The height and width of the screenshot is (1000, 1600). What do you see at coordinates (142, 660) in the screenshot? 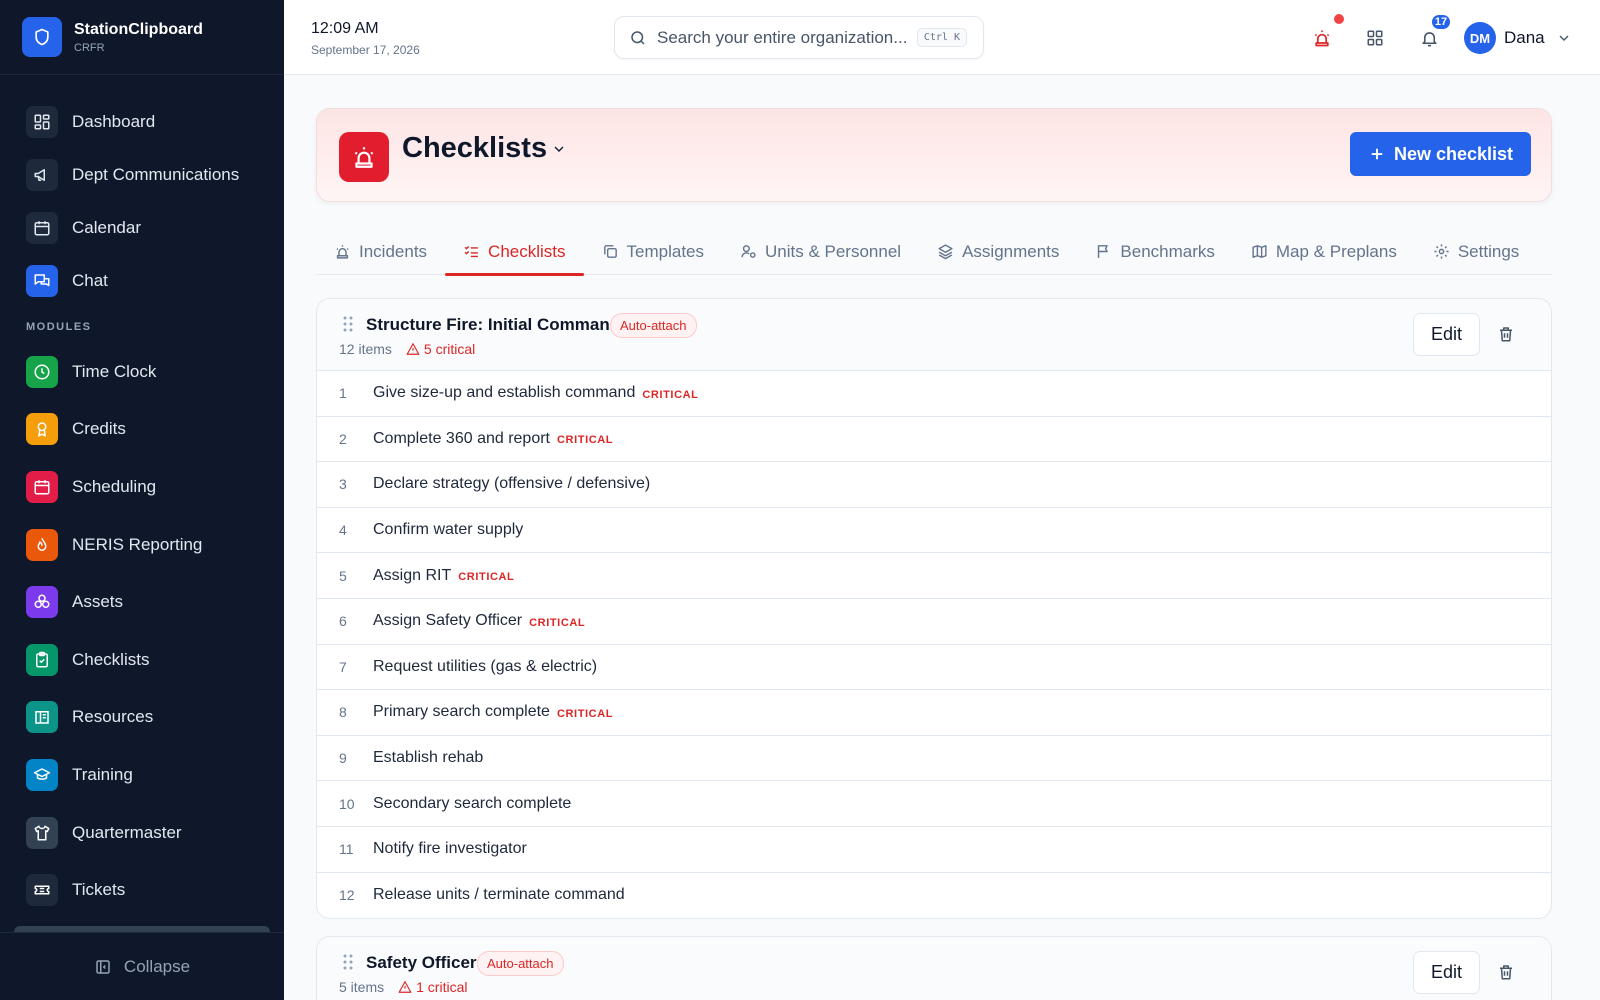
I see `sidebar-item-checklists: Checklists` at bounding box center [142, 660].